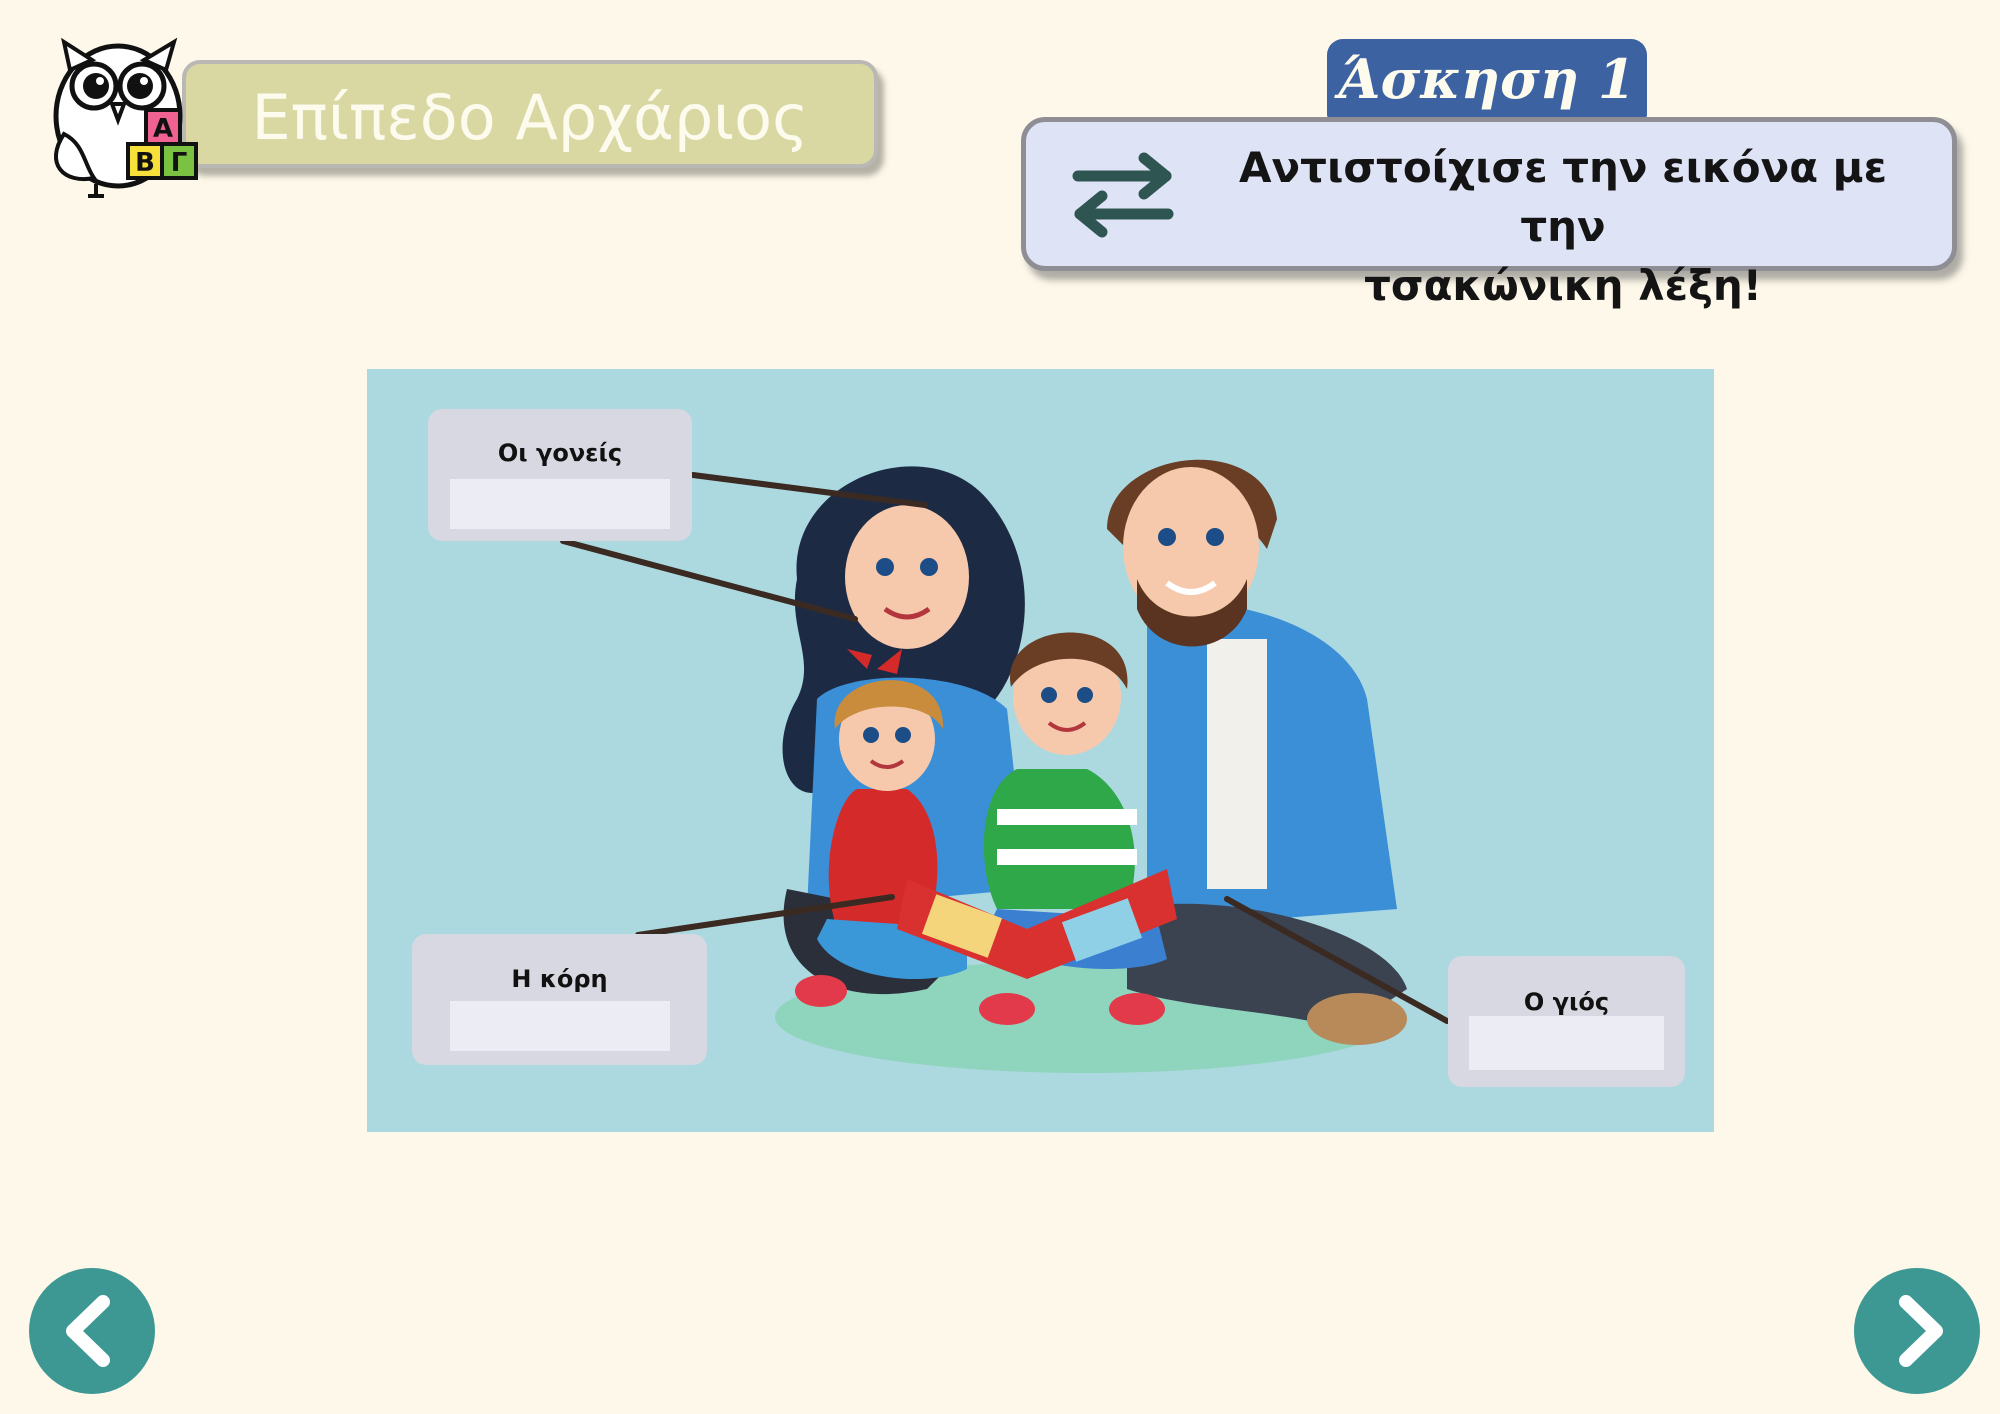 The width and height of the screenshot is (2000, 1414). What do you see at coordinates (560, 453) in the screenshot?
I see `label-parents: Οι γονείς` at bounding box center [560, 453].